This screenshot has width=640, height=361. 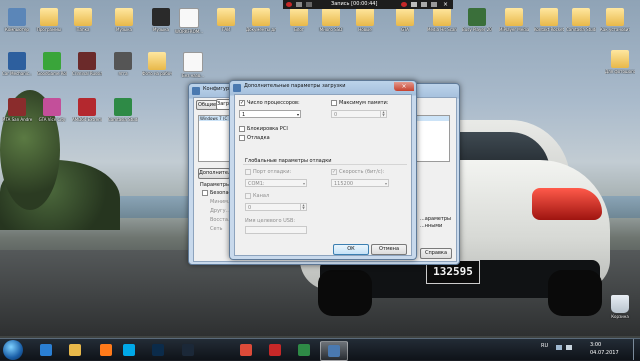 I want to click on baud-rate-select: 115200 ▾, so click(x=360, y=183).